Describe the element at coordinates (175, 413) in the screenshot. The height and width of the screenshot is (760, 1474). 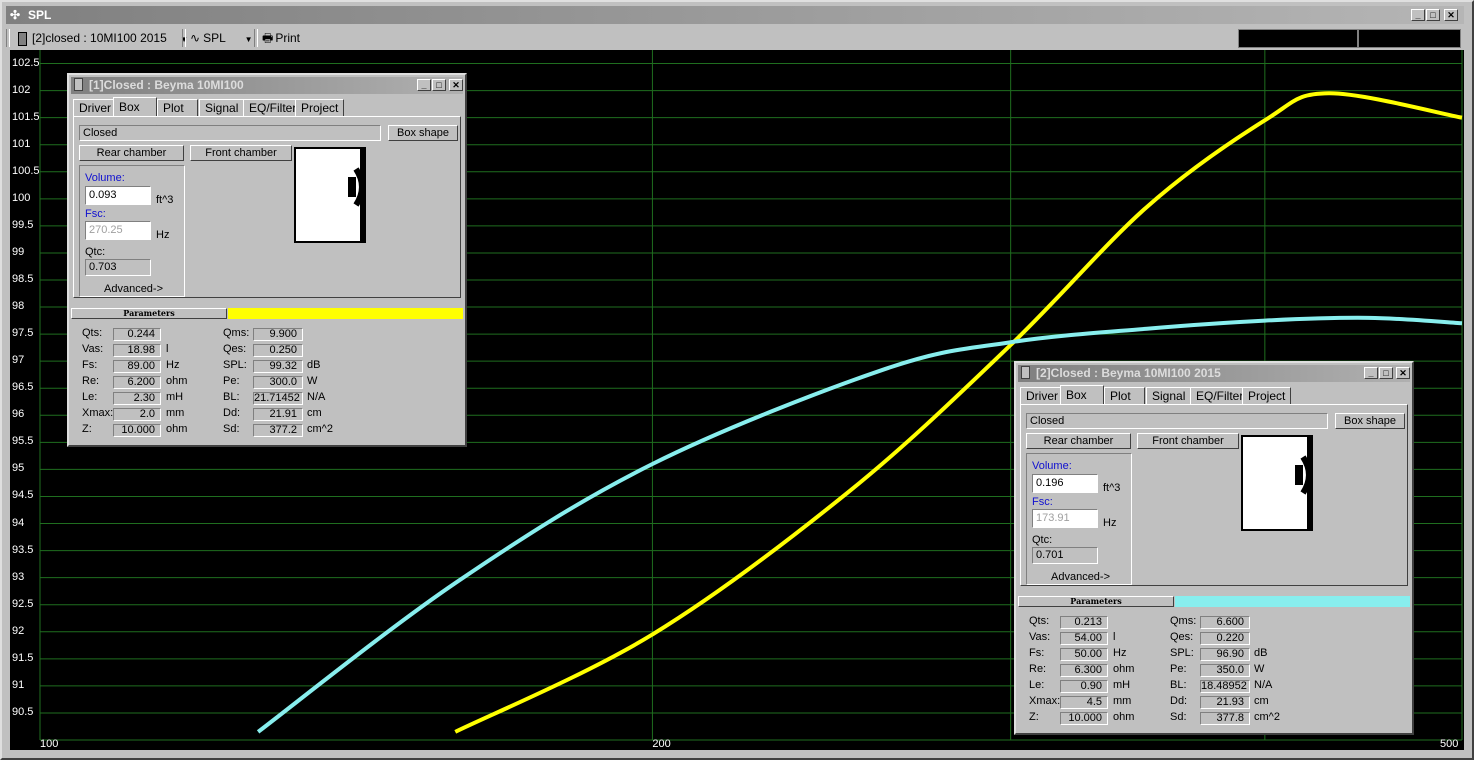
I see `param-unit: mm` at that location.